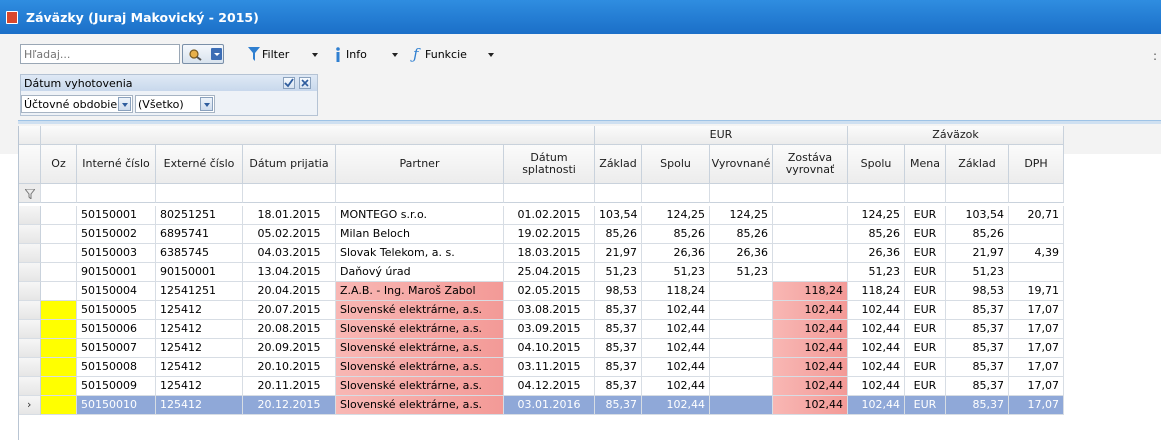 The height and width of the screenshot is (440, 1161). I want to click on cell-datum-prijatia: 20.07.2015, so click(289, 310).